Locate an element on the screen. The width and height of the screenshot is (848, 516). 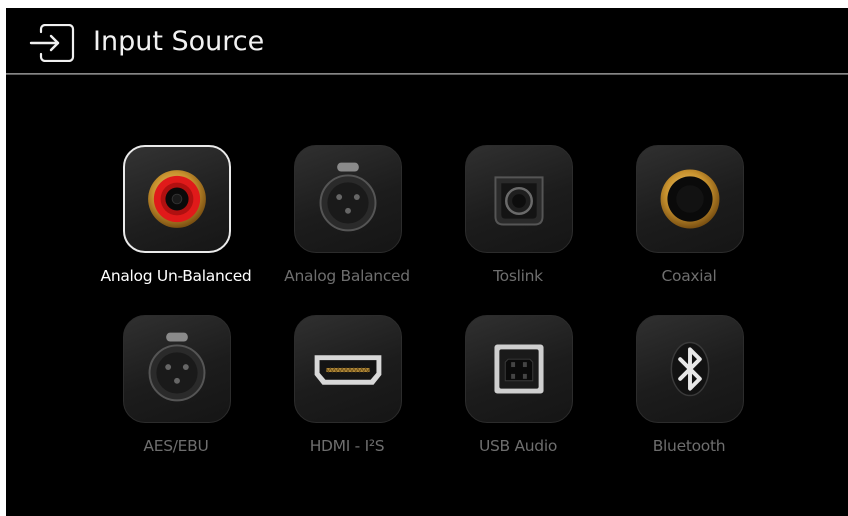
source-tile-toslink is located at coordinates (519, 199).